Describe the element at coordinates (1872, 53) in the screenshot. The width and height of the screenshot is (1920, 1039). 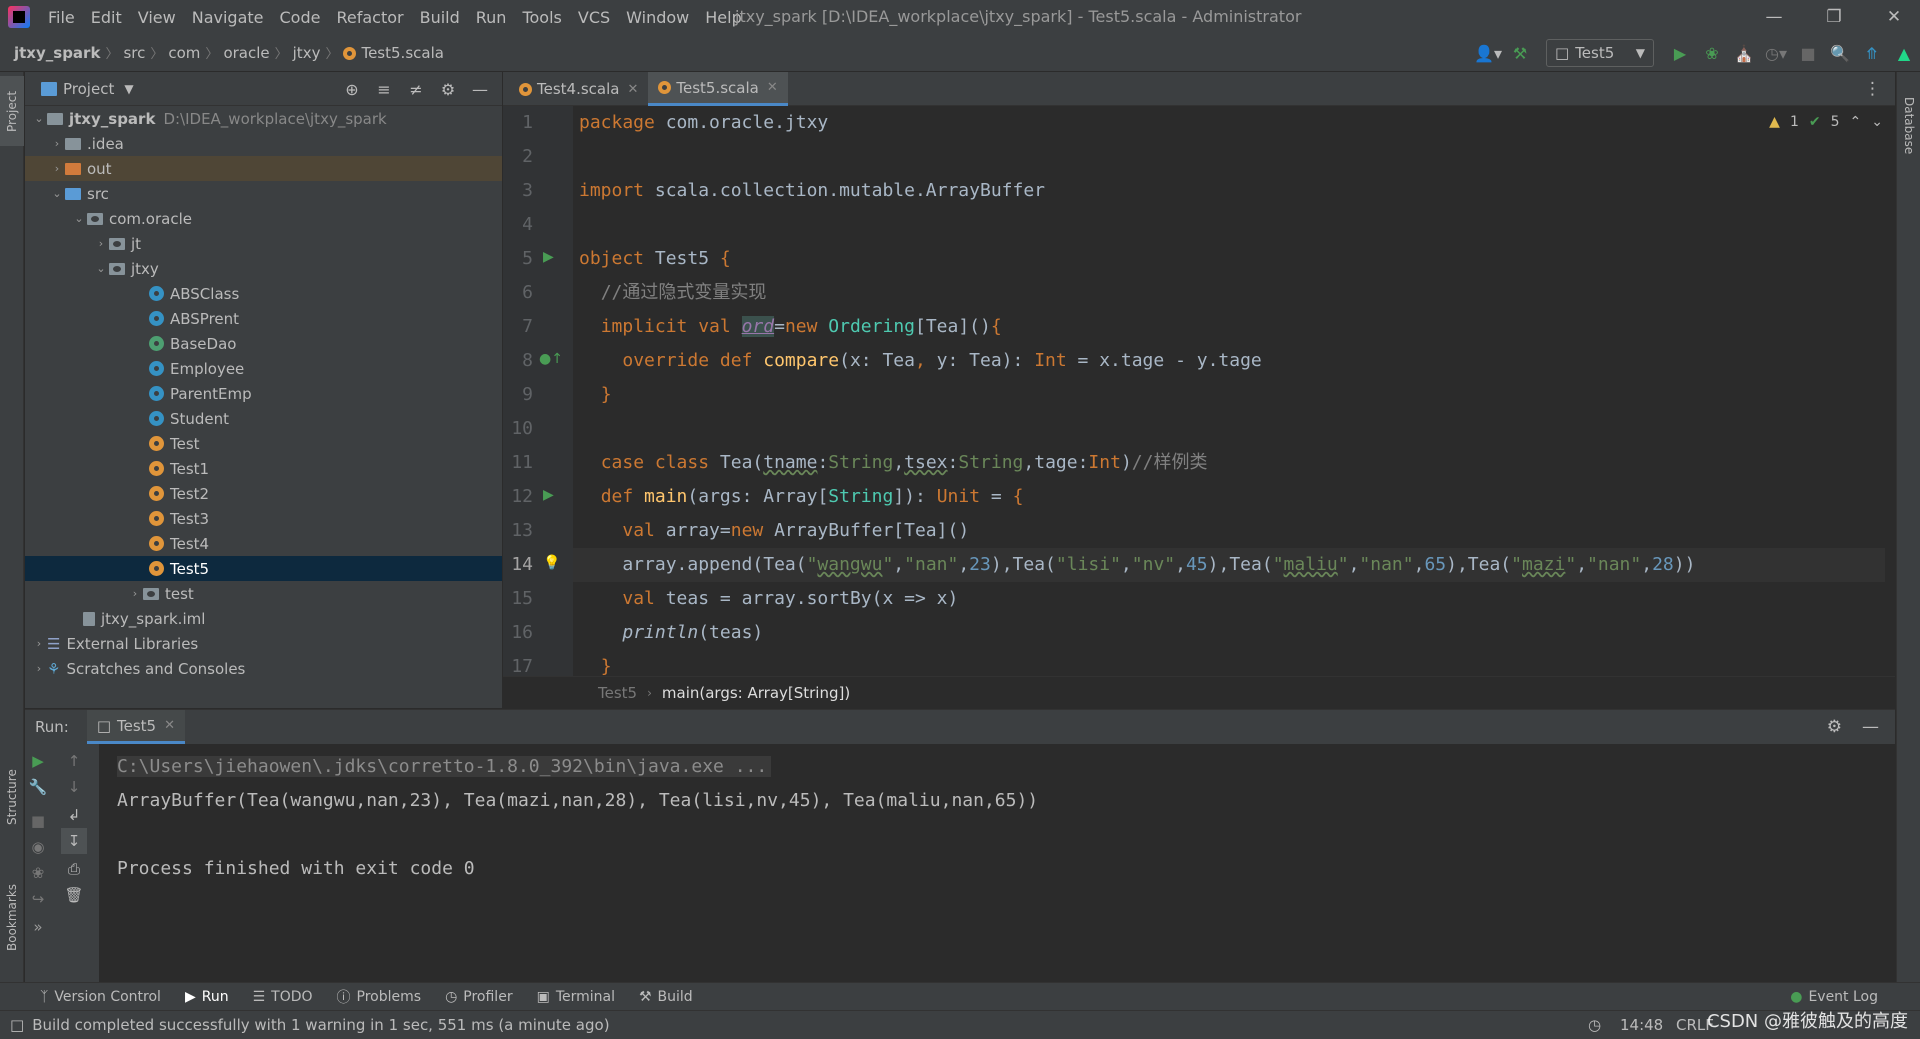
I see `update-icon: ⤊` at that location.